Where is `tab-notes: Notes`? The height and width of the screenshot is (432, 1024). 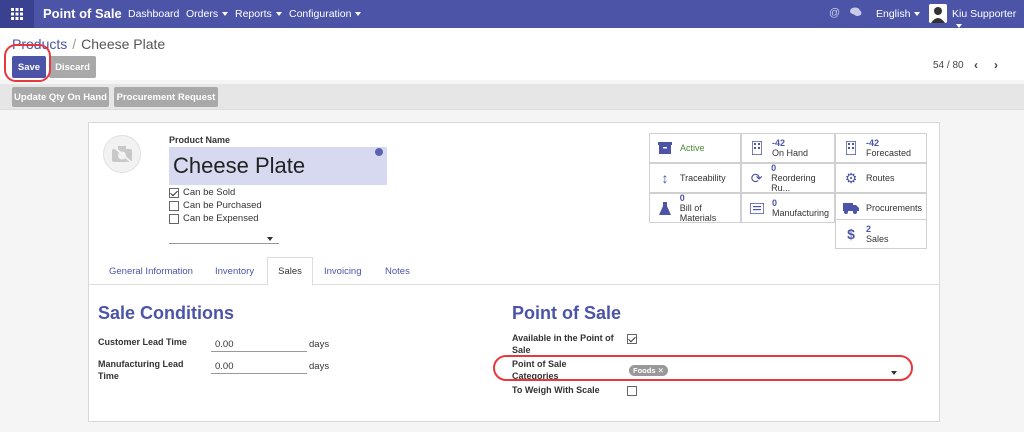
tab-notes: Notes is located at coordinates (397, 271).